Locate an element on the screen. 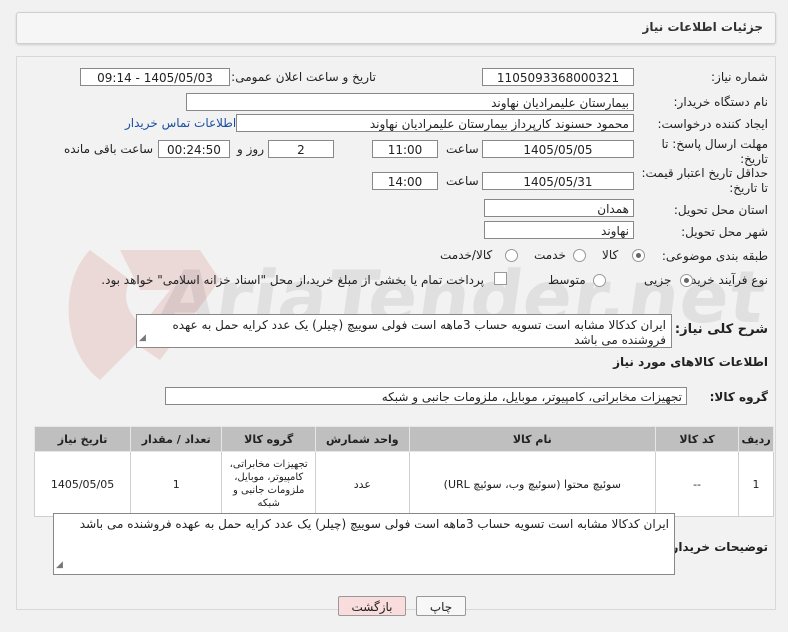 The image size is (788, 632). need-number-label: شماره نیاز: is located at coordinates (739, 77).